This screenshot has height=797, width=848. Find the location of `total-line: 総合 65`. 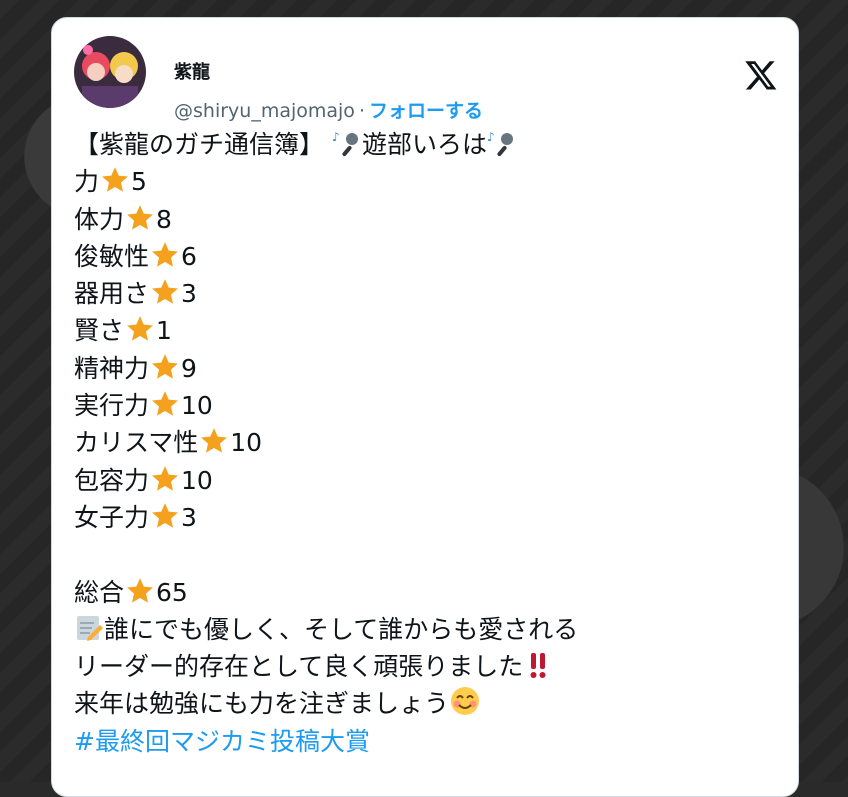

total-line: 総合 65 is located at coordinates (424, 592).